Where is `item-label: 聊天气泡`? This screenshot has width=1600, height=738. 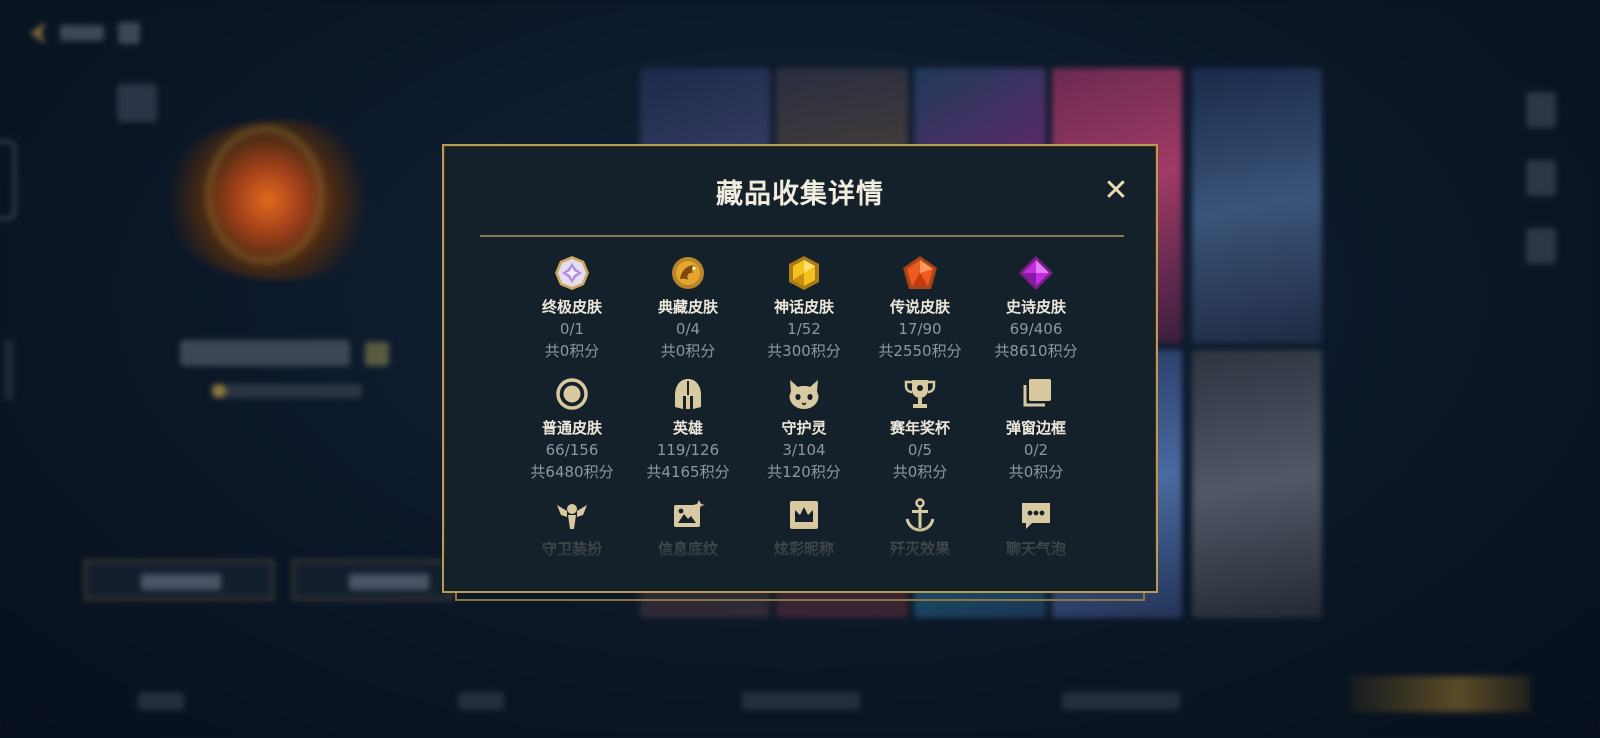
item-label: 聊天气泡 is located at coordinates (1035, 549).